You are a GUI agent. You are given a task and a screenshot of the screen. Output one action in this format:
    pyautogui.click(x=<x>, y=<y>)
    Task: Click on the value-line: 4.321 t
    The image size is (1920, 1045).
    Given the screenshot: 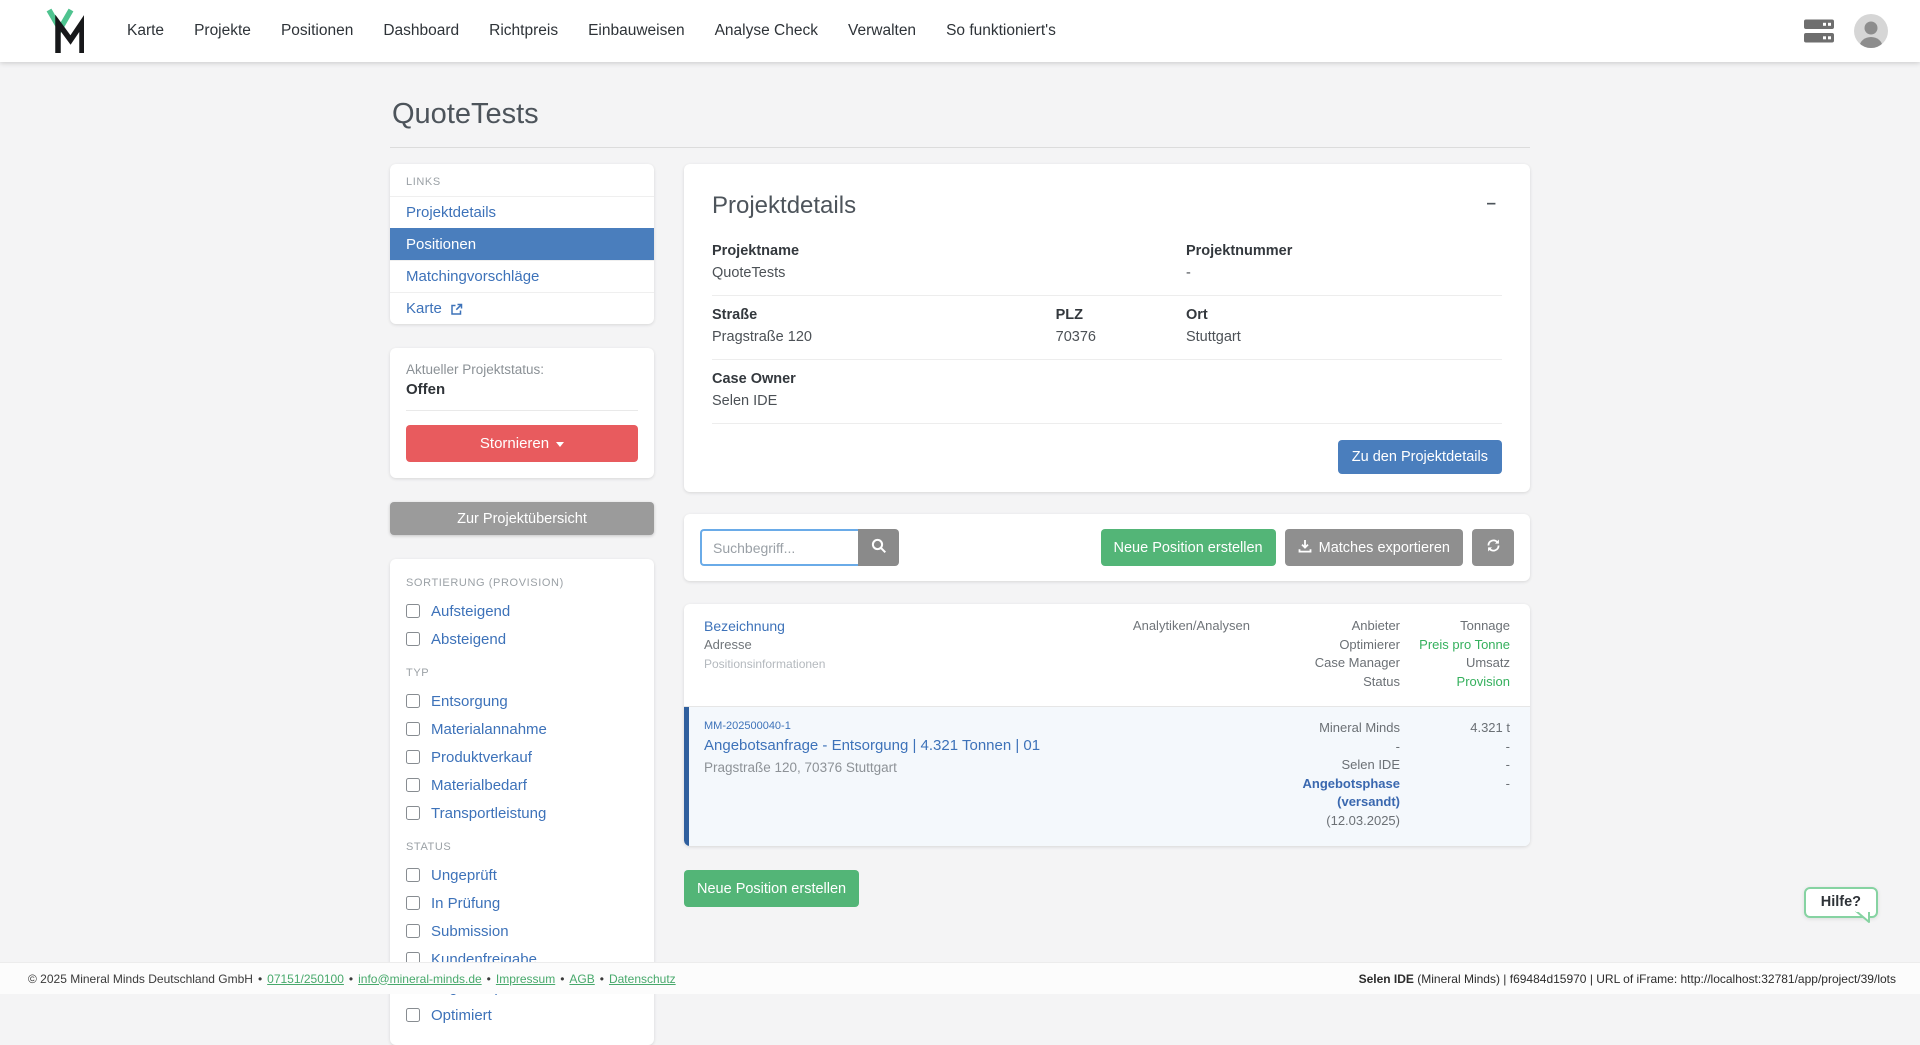 What is the action you would take?
    pyautogui.click(x=1455, y=728)
    